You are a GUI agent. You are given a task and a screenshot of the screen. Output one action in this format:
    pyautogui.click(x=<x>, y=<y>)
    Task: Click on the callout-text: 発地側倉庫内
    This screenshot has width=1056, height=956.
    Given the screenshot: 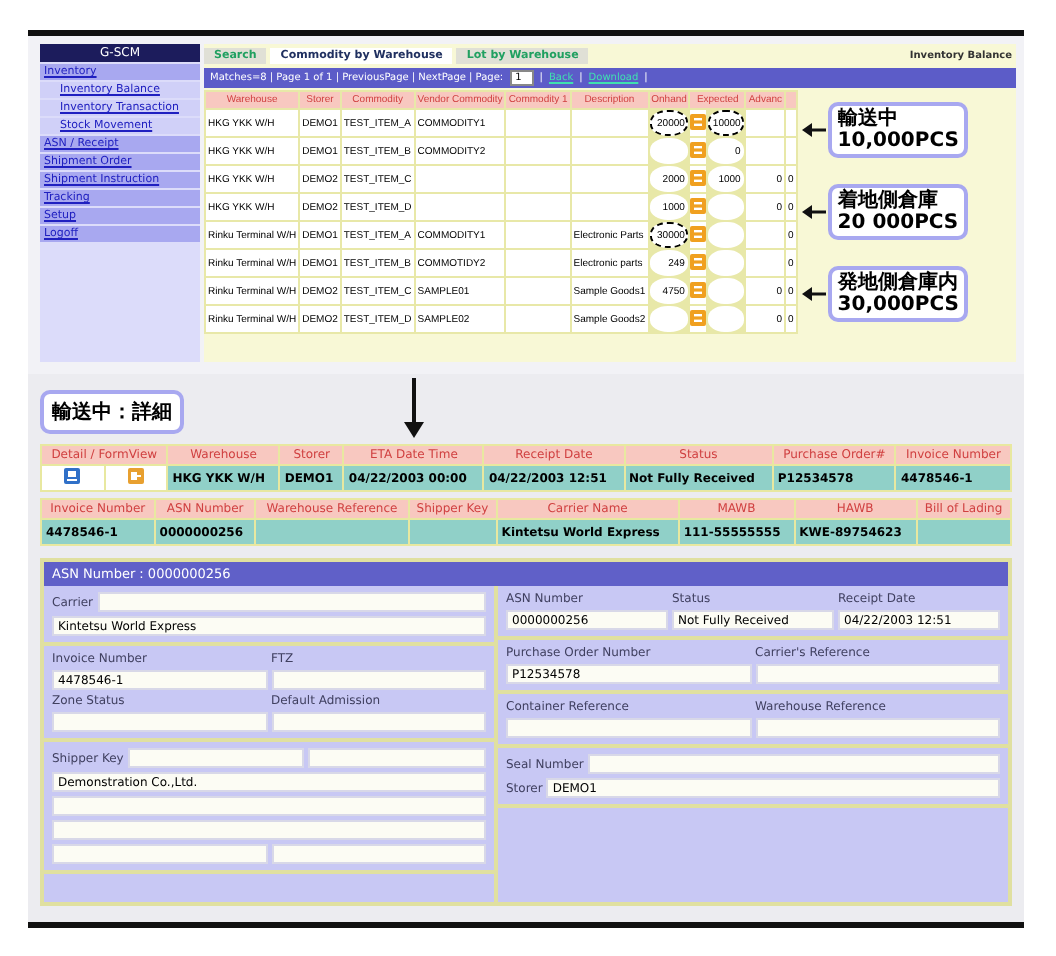 What is the action you would take?
    pyautogui.click(x=898, y=282)
    